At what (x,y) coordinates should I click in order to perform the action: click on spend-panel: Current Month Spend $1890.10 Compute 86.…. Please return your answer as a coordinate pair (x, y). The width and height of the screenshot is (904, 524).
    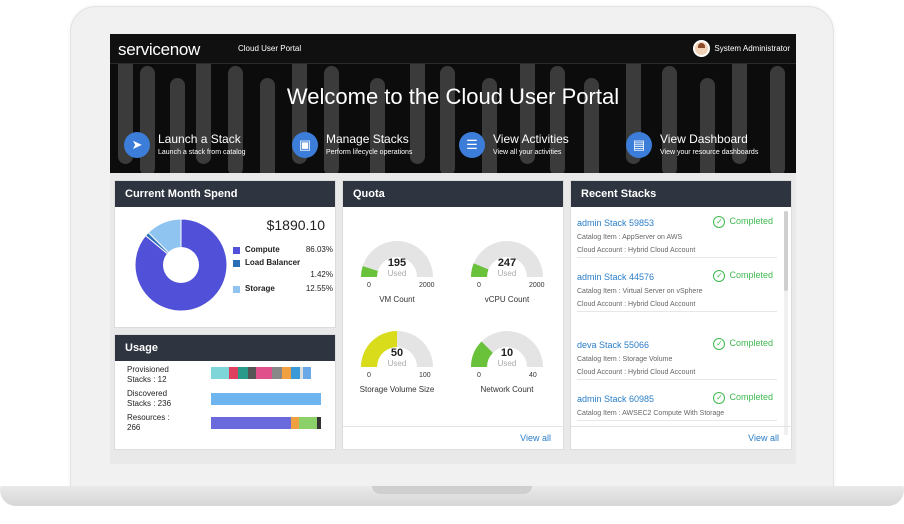
    Looking at the image, I should click on (225, 254).